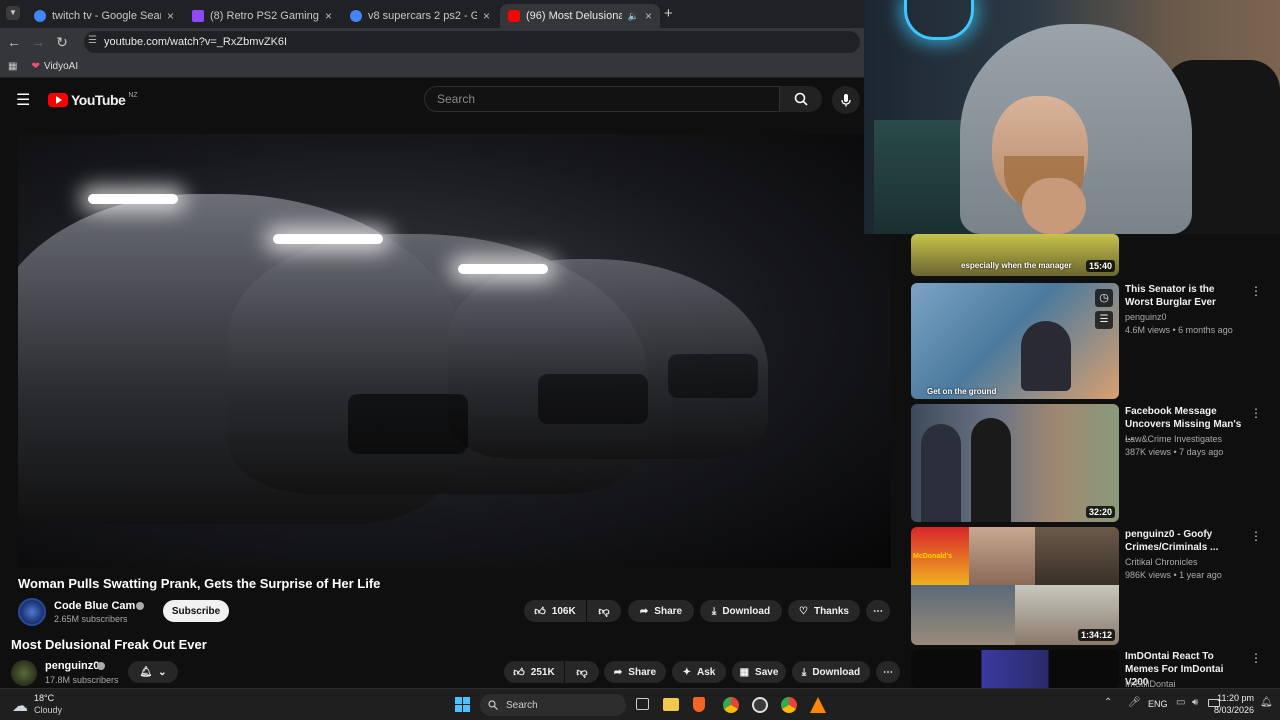 The width and height of the screenshot is (1280, 720). What do you see at coordinates (1108, 702) in the screenshot?
I see `chevron-up-icon: ⌃` at bounding box center [1108, 702].